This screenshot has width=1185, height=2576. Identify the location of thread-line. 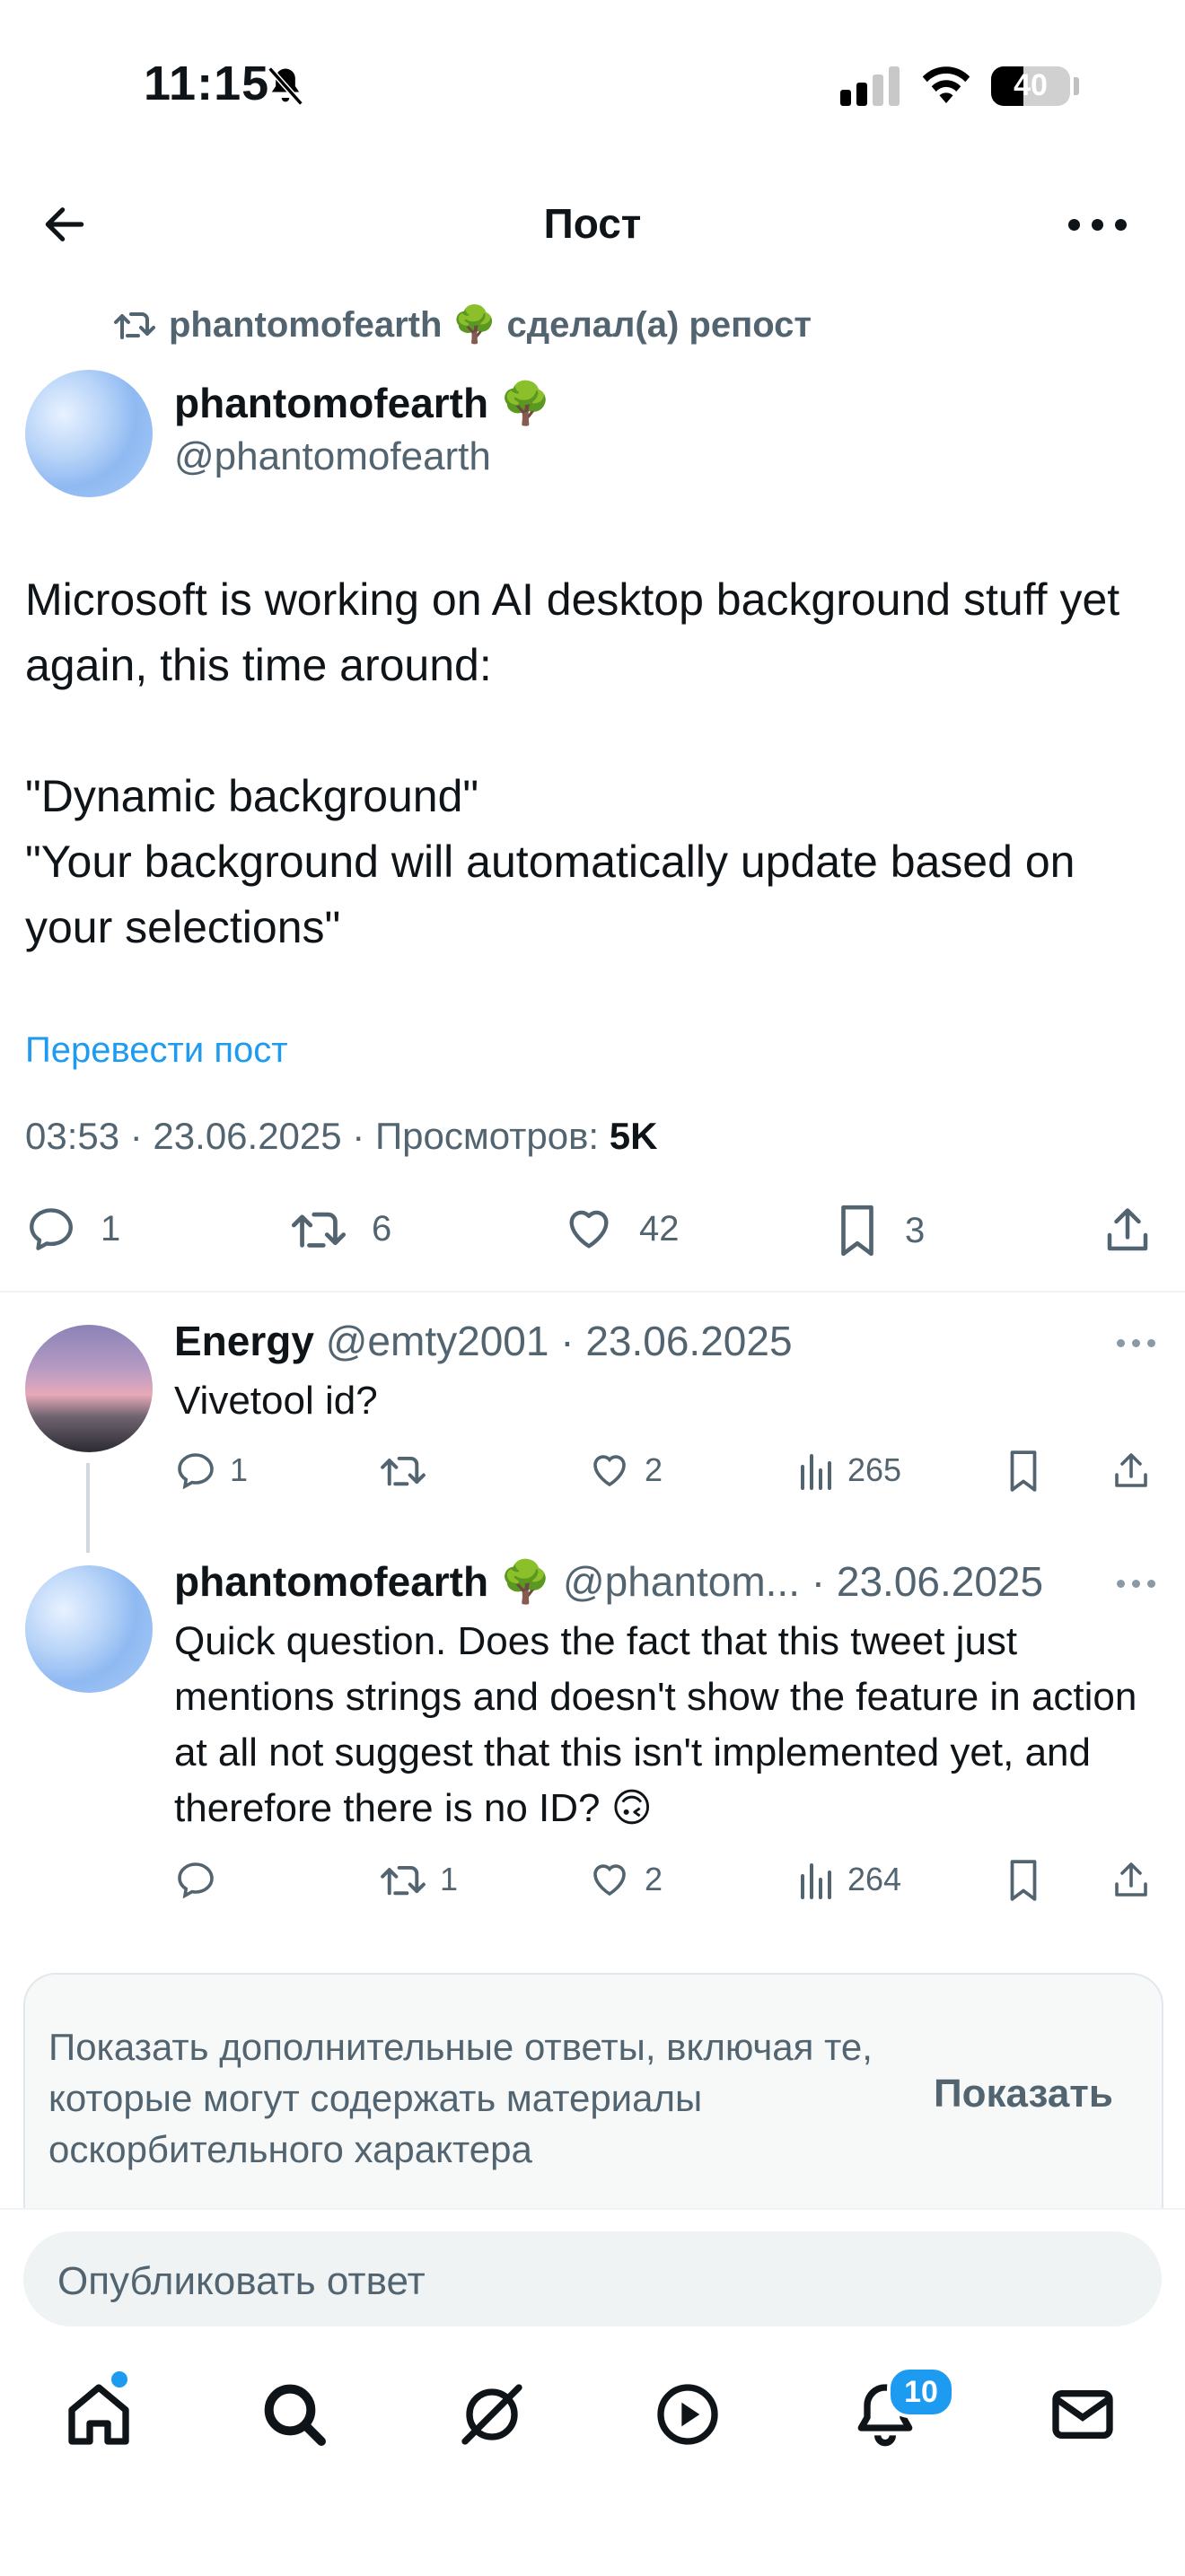
(88, 1508).